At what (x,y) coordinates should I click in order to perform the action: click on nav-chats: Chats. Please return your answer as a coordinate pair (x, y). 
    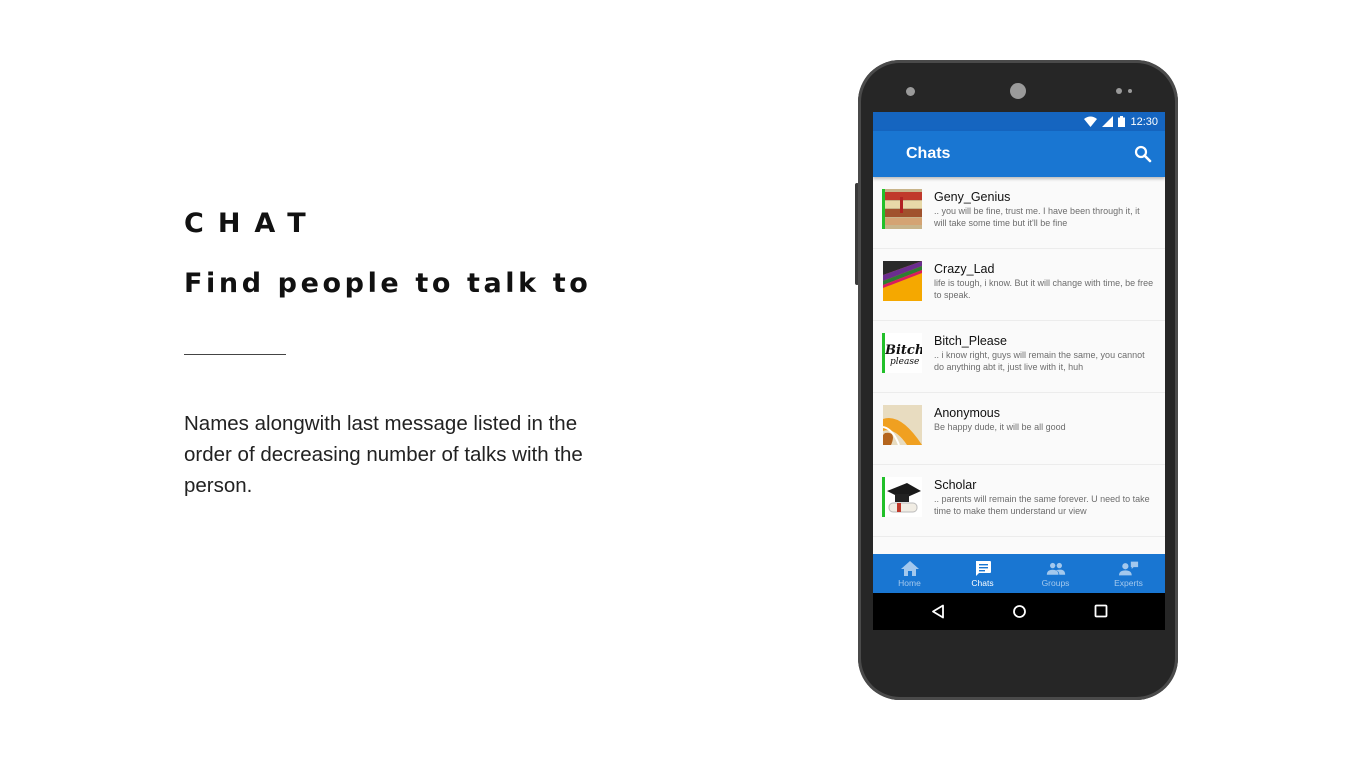
    Looking at the image, I should click on (982, 573).